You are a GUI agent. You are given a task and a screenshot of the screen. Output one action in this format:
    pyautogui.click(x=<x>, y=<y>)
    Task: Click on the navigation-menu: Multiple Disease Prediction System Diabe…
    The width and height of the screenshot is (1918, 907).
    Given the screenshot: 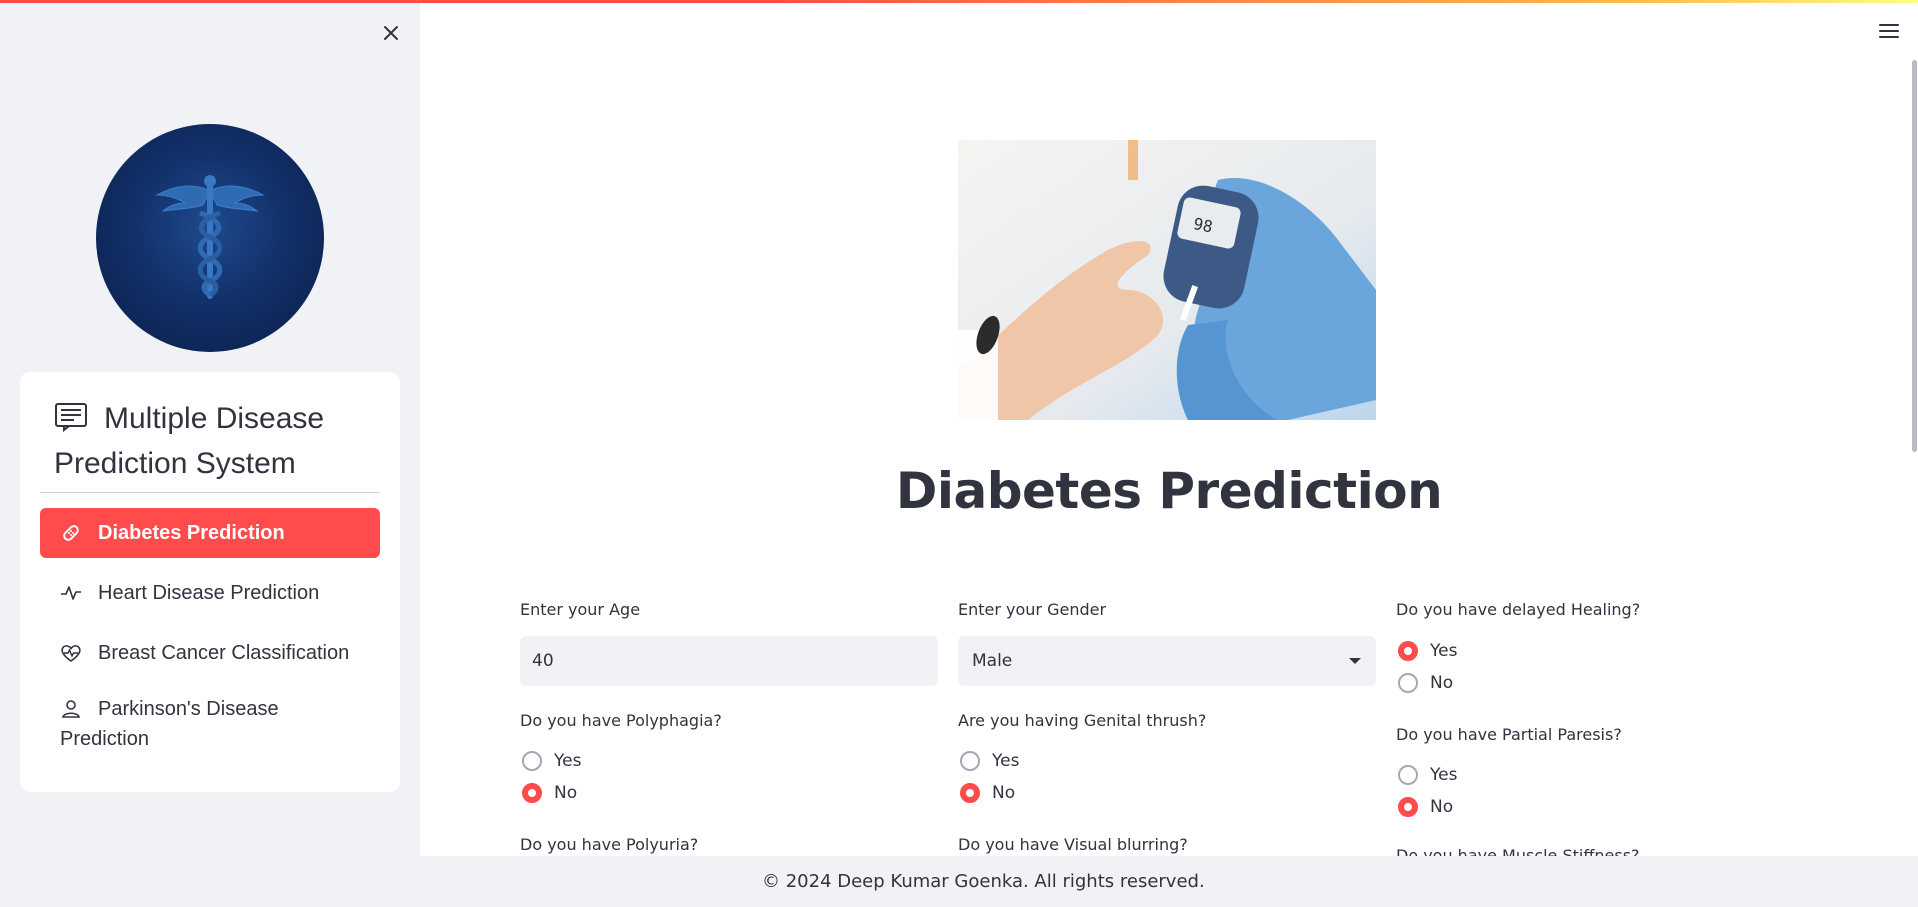 What is the action you would take?
    pyautogui.click(x=210, y=582)
    